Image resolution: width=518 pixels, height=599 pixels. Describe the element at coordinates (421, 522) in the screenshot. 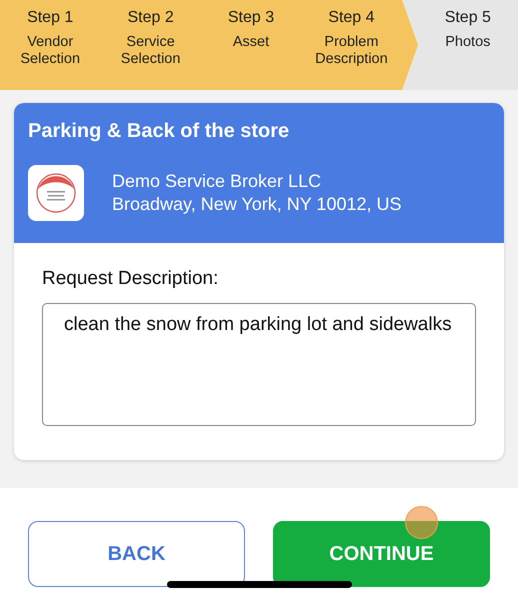

I see `touch-indicator` at that location.